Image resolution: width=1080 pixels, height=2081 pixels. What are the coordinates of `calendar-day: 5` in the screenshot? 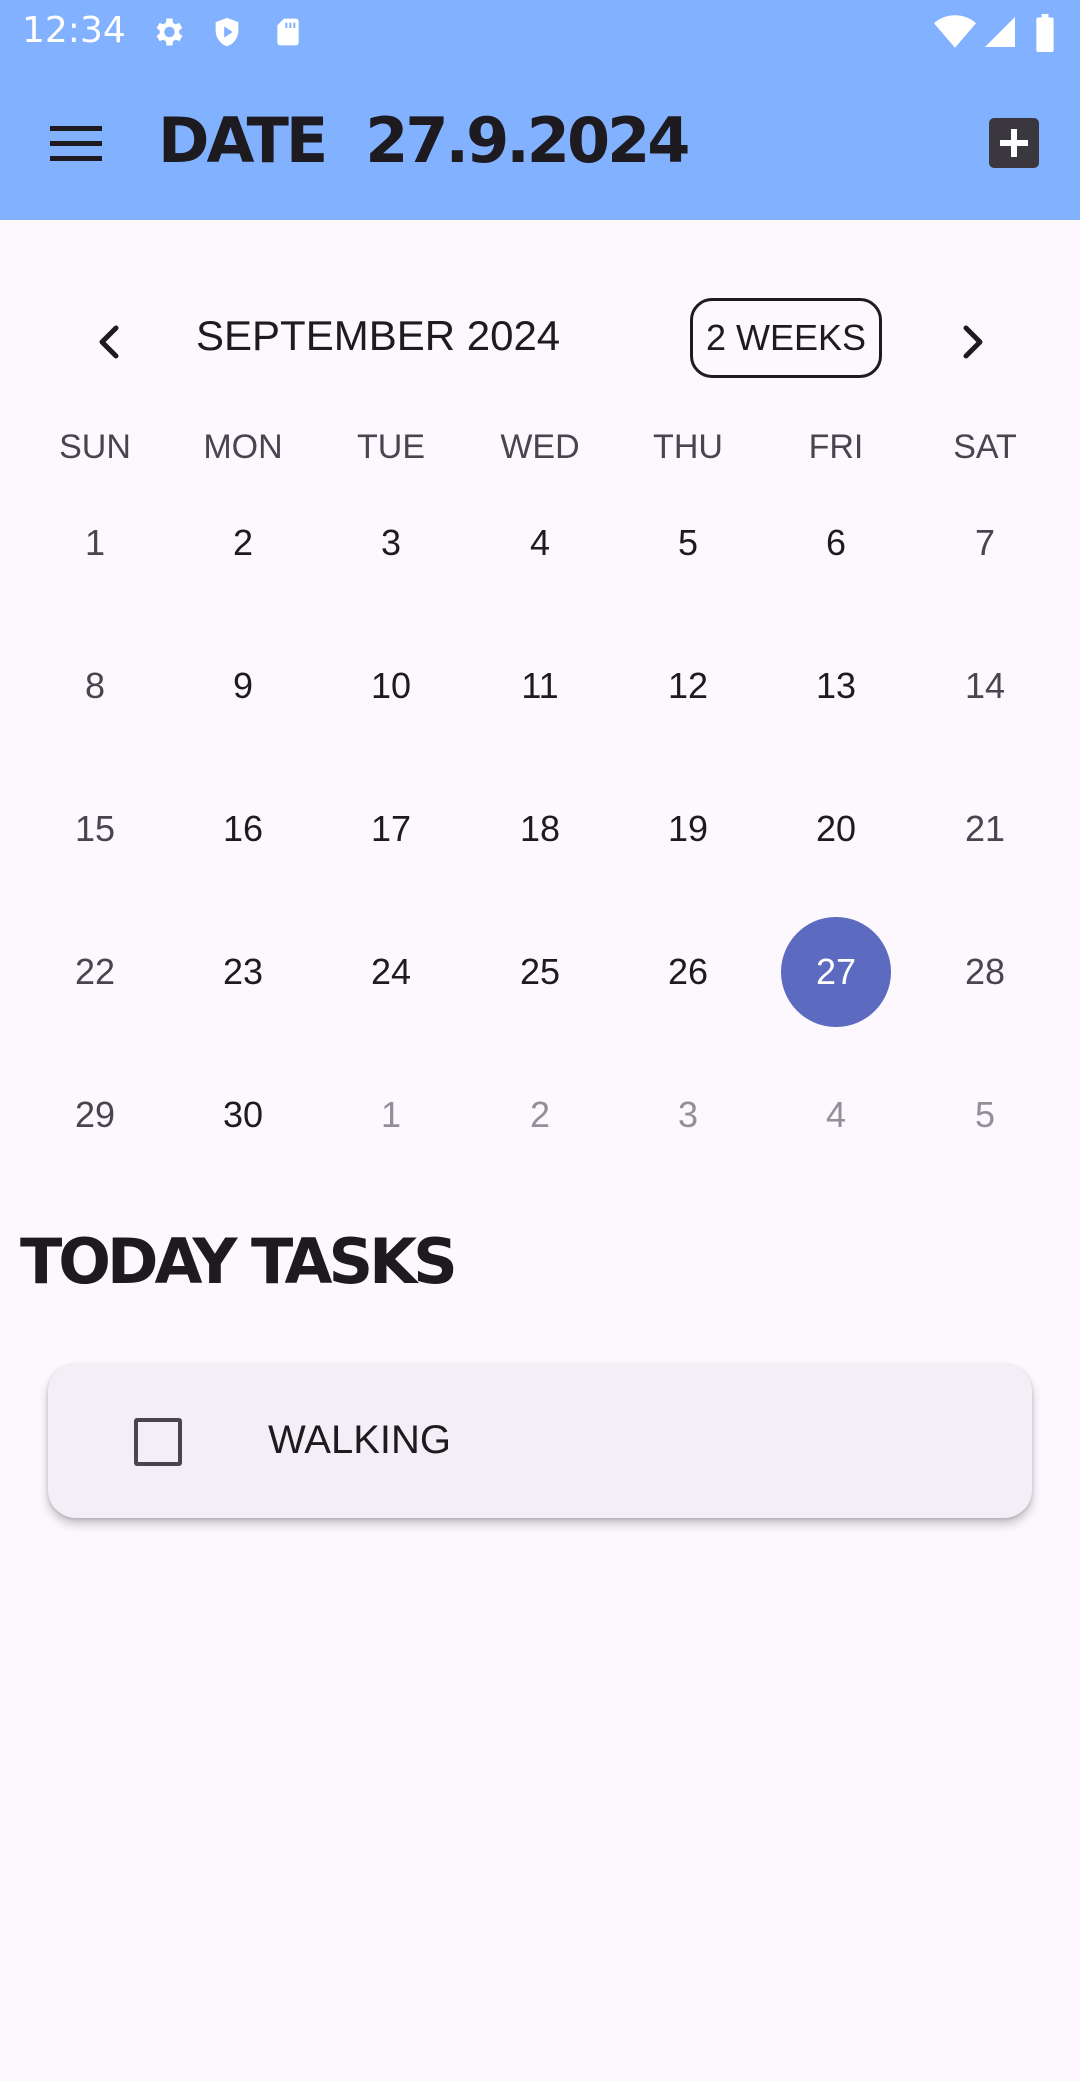 It's located at (688, 543).